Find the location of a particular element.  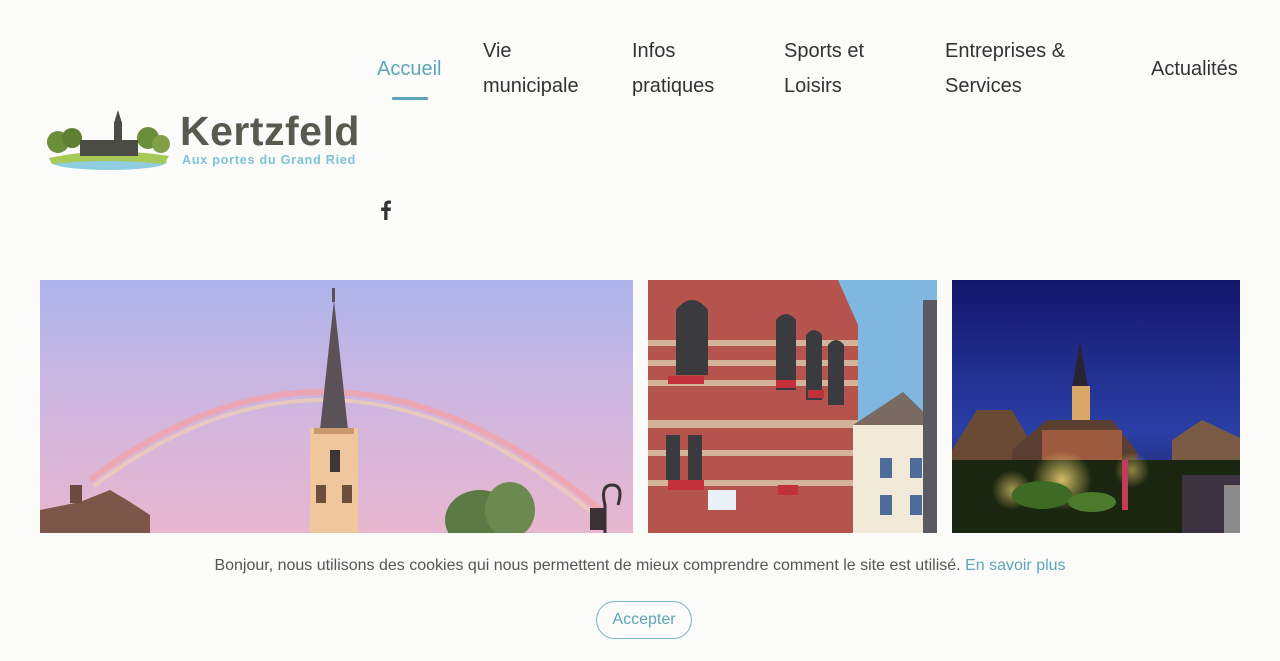

nav-item-infos-pratiques: Infos pratiques is located at coordinates (682, 69).